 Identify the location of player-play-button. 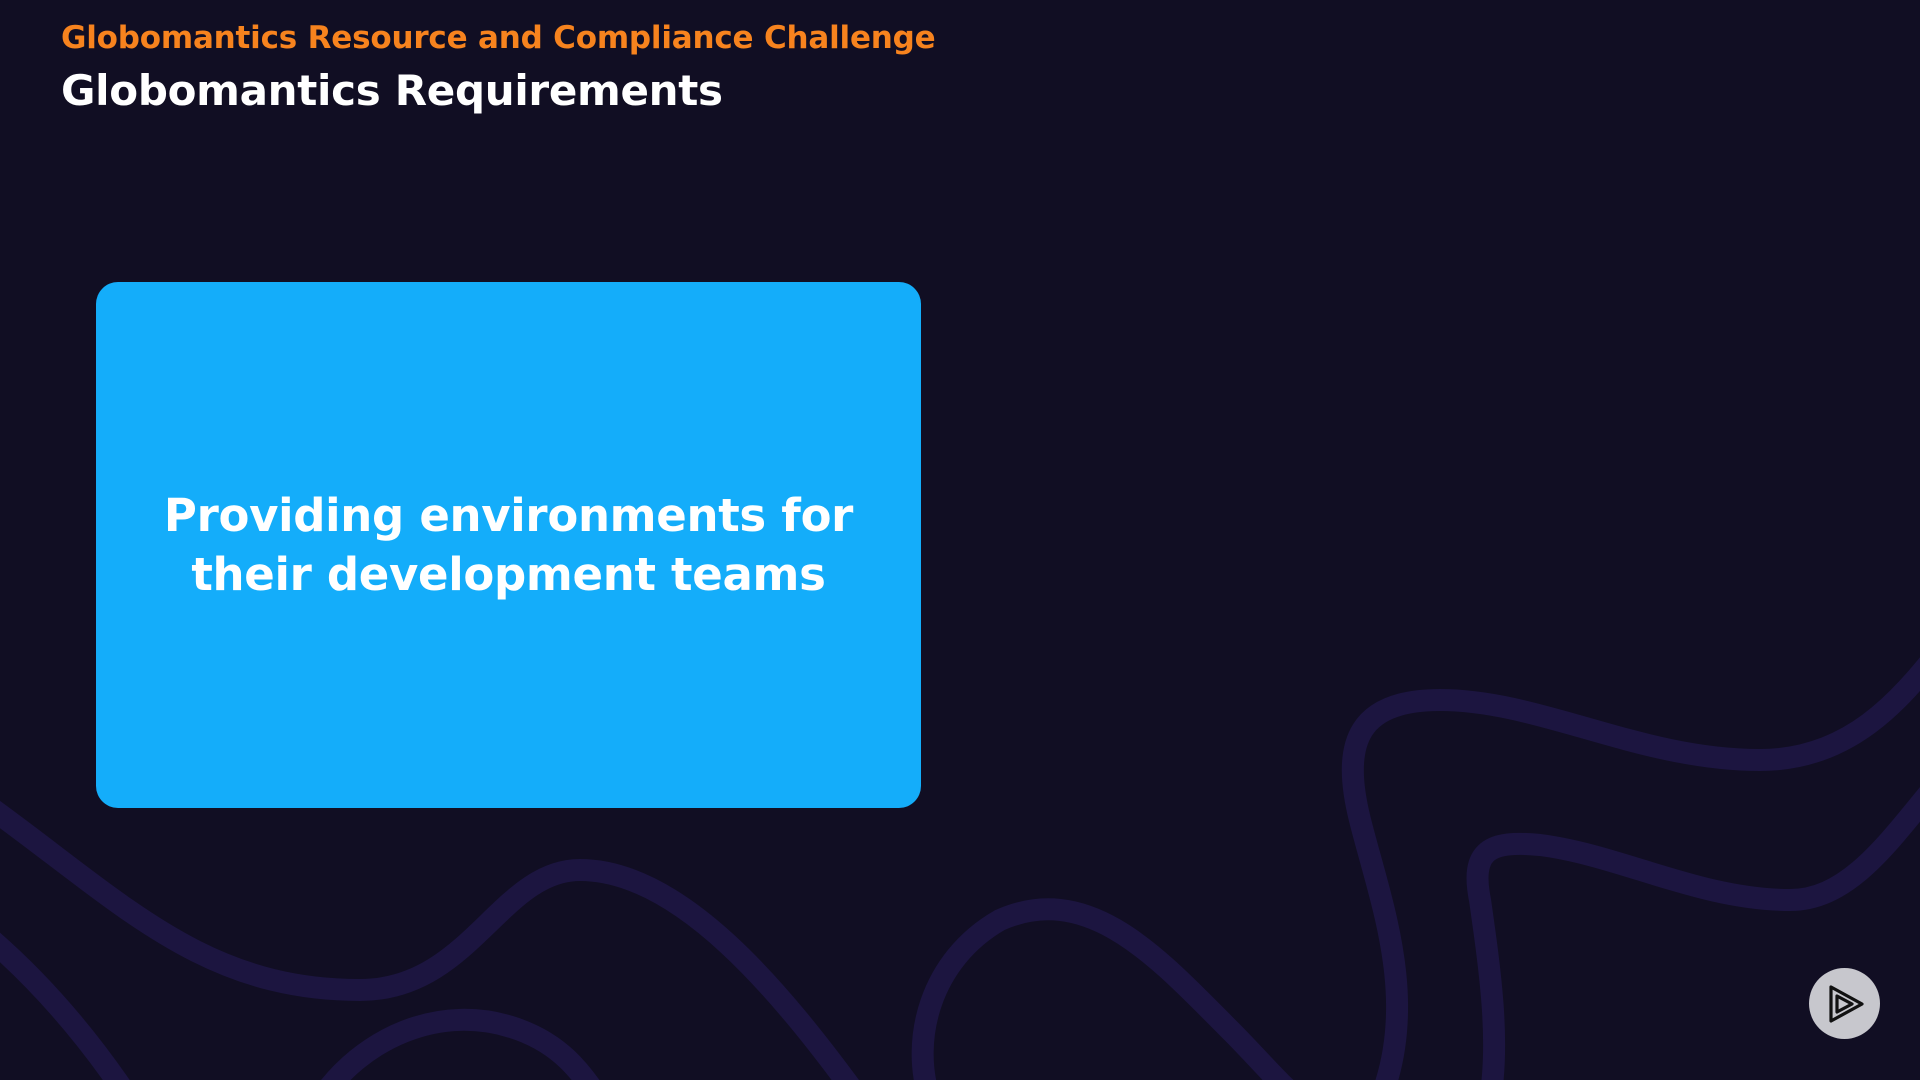
(1844, 1003).